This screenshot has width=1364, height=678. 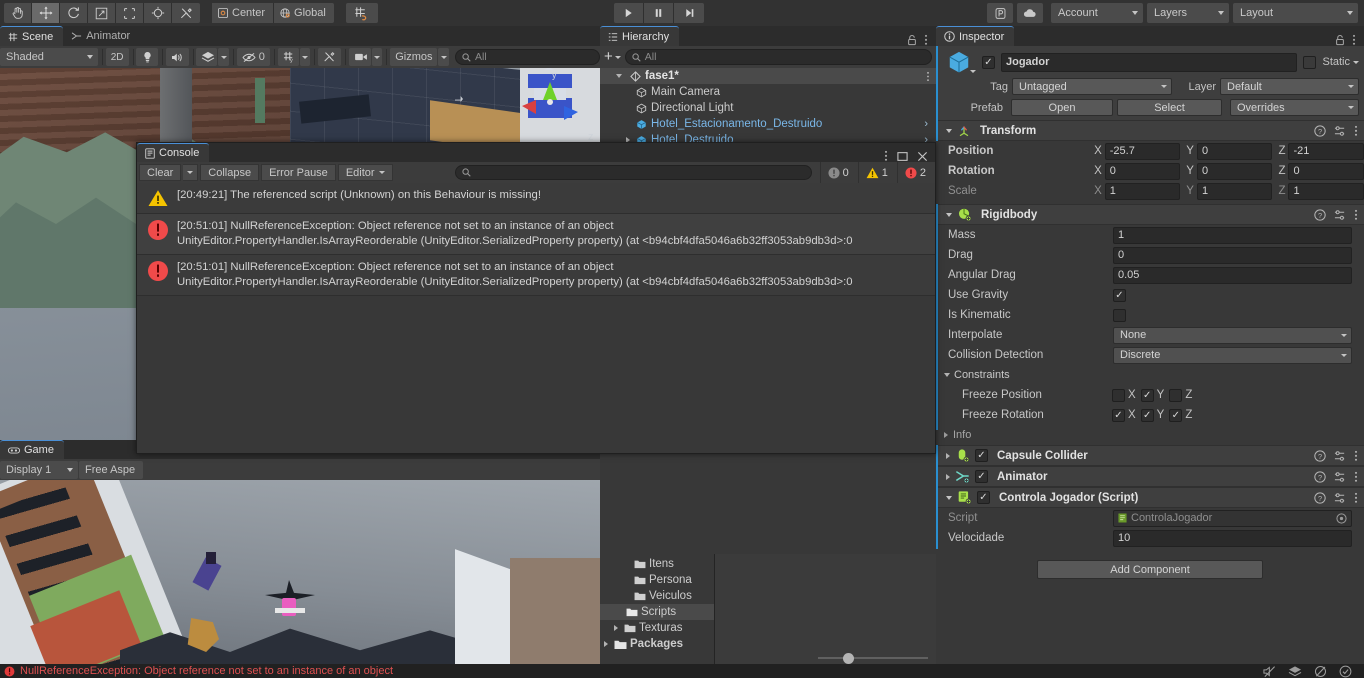 What do you see at coordinates (158, 13) in the screenshot?
I see `transform-tool-button` at bounding box center [158, 13].